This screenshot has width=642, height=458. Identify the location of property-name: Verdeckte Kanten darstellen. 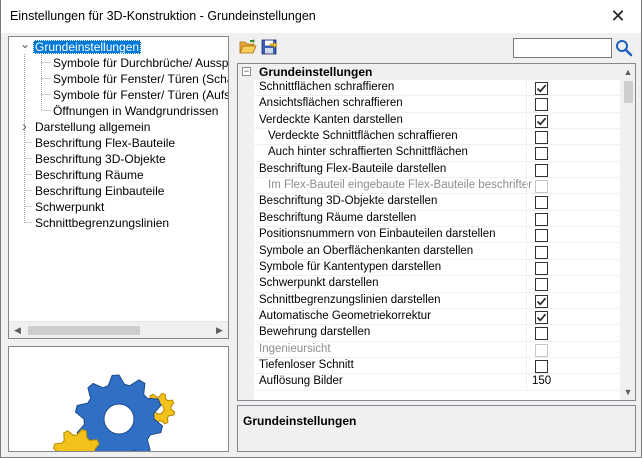
(331, 119).